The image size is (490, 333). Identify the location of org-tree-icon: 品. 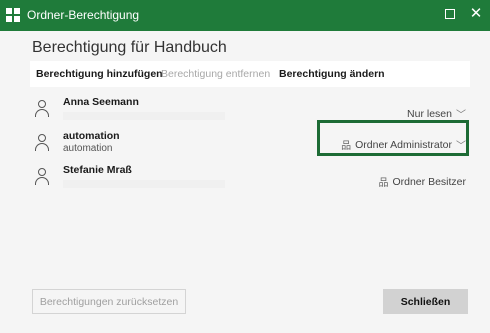
(383, 183).